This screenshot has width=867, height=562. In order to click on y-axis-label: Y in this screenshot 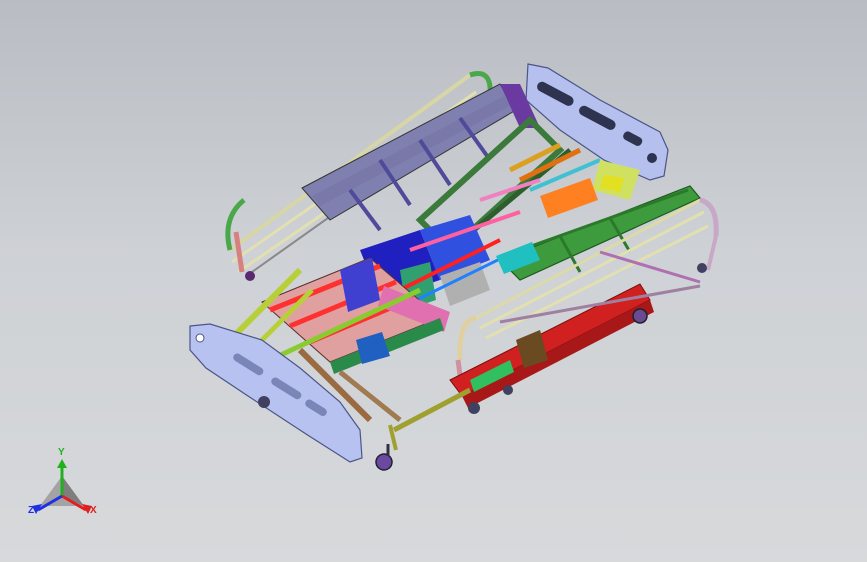, I will do `click(61, 452)`.